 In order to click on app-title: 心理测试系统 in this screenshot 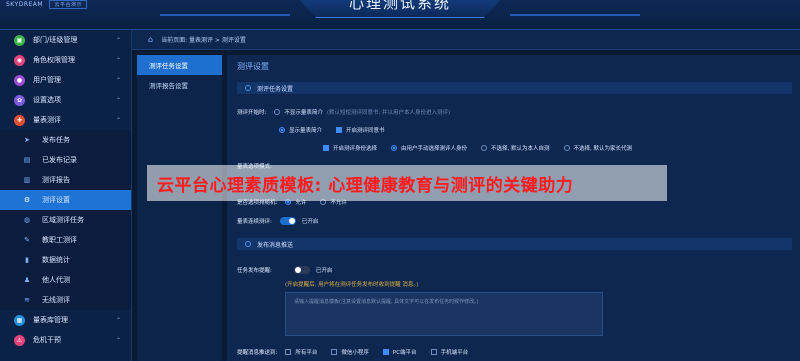, I will do `click(399, 6)`.